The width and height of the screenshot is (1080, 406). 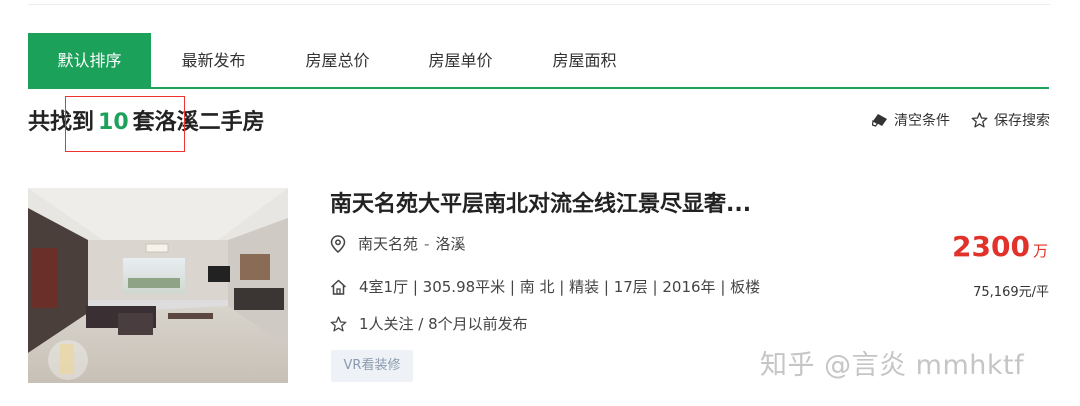 I want to click on top-divider, so click(x=539, y=2).